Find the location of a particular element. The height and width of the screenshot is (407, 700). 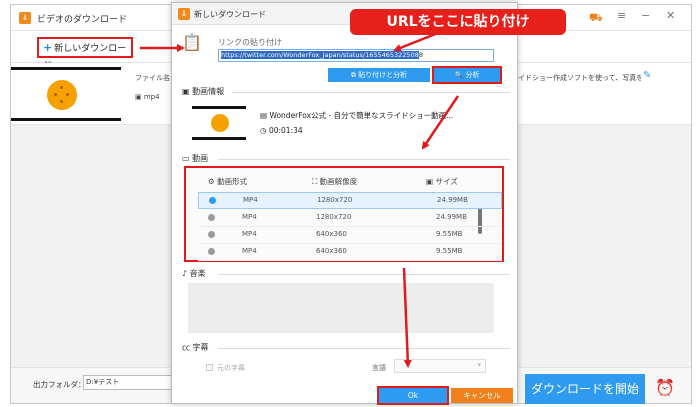

paste-link-label: リンクの貼り付け is located at coordinates (250, 42).